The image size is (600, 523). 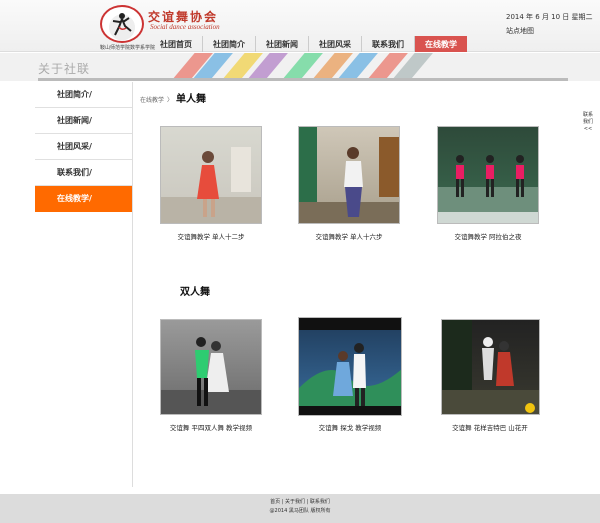 What do you see at coordinates (191, 99) in the screenshot?
I see `breadcrumb-current: 单人舞` at bounding box center [191, 99].